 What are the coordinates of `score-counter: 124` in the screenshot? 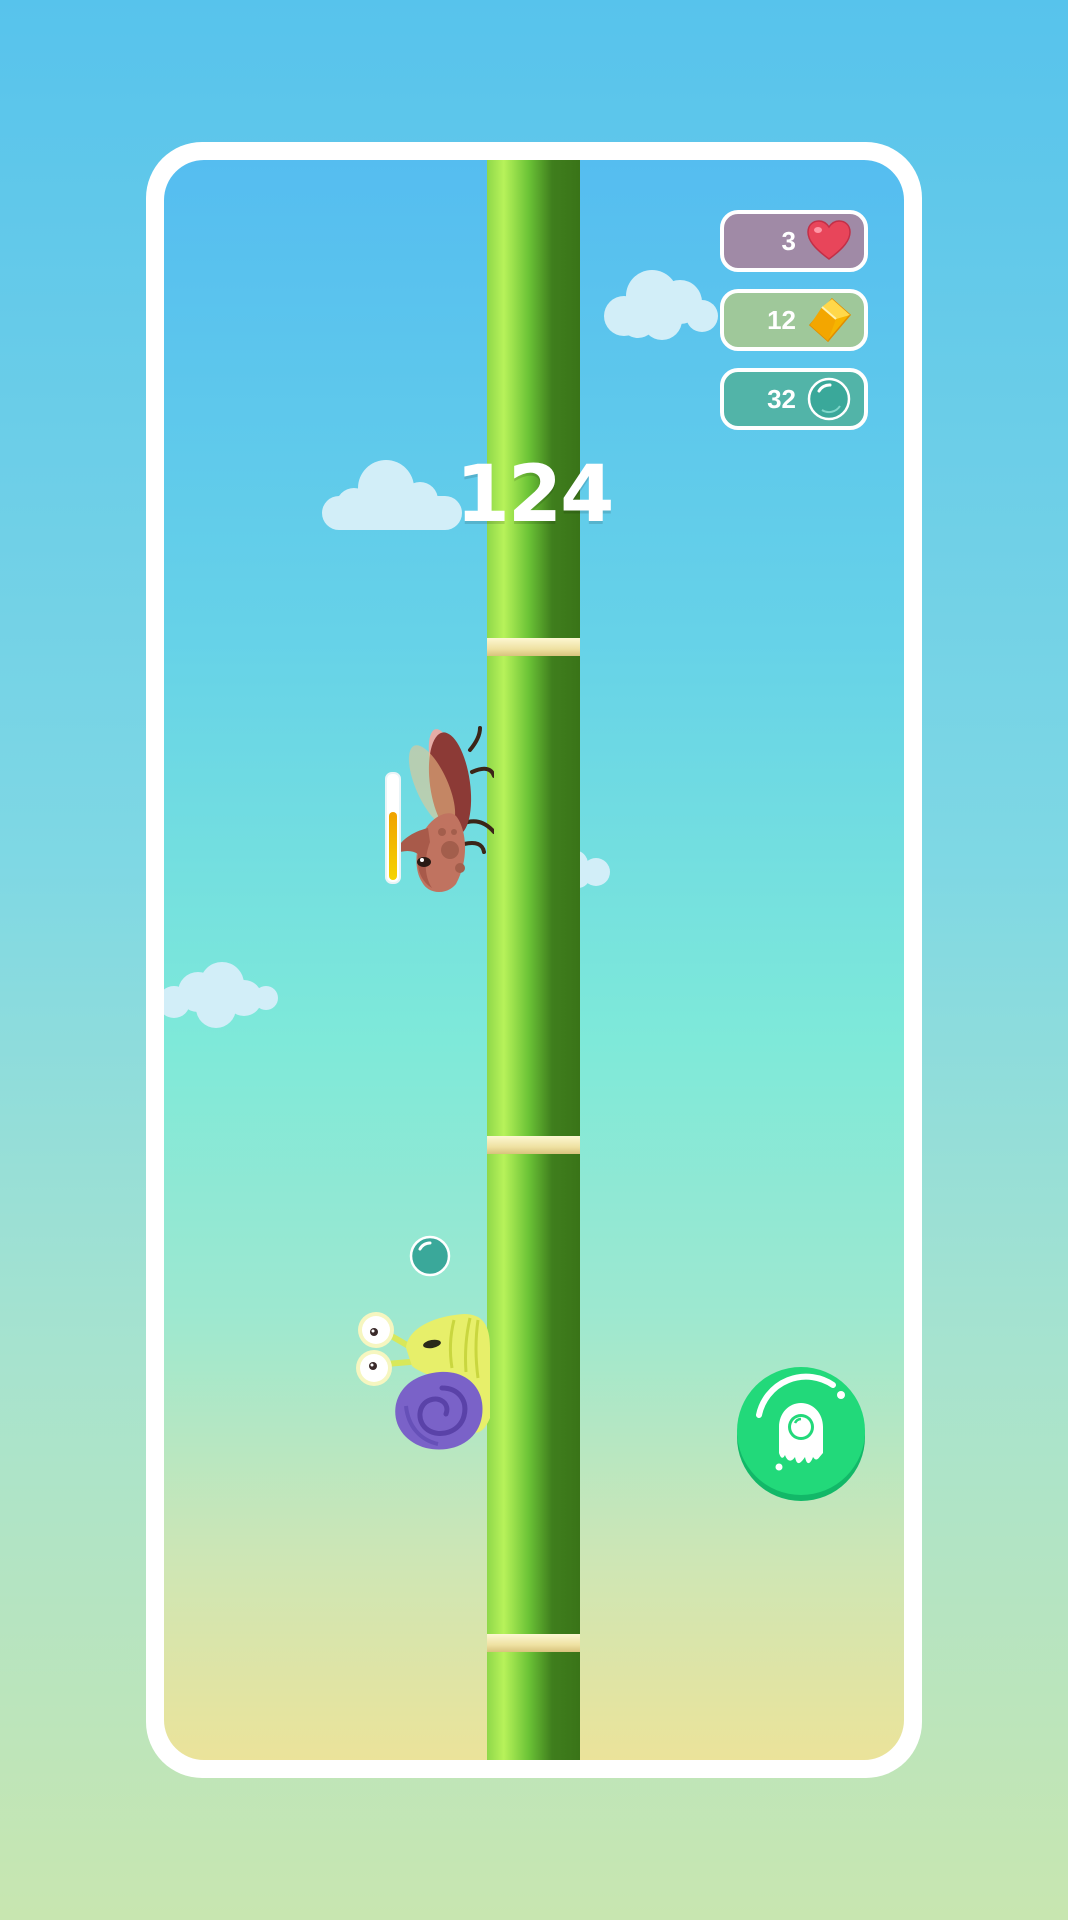 It's located at (535, 495).